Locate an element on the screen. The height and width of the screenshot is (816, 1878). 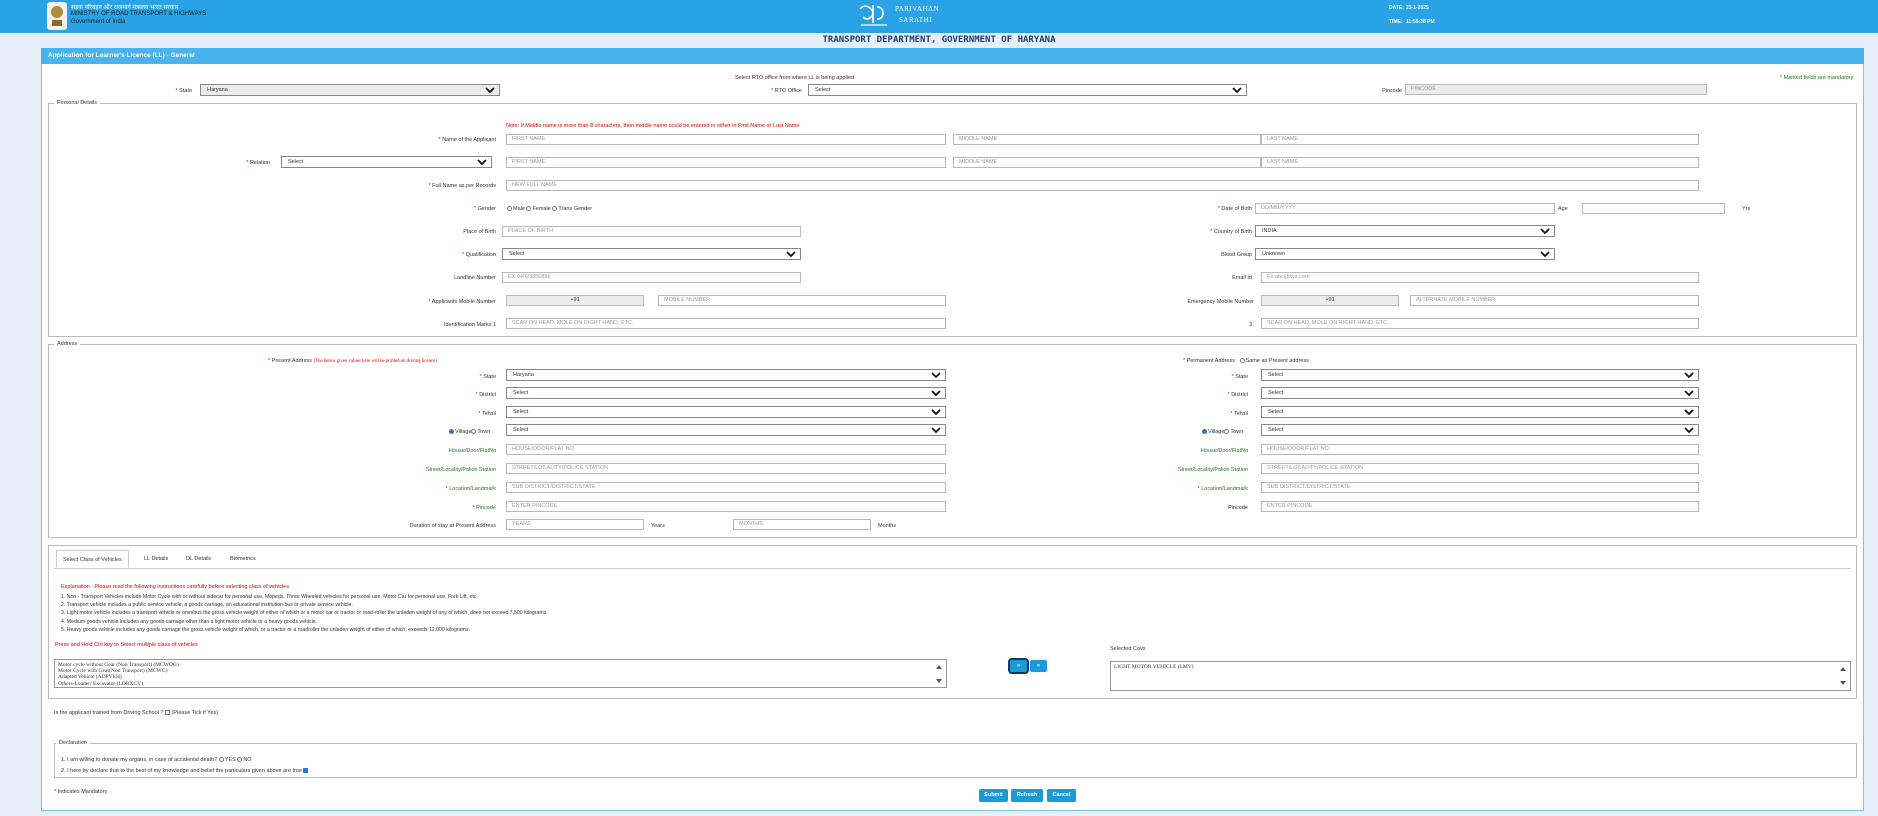
cancel-button: Cancel is located at coordinates (1061, 795).